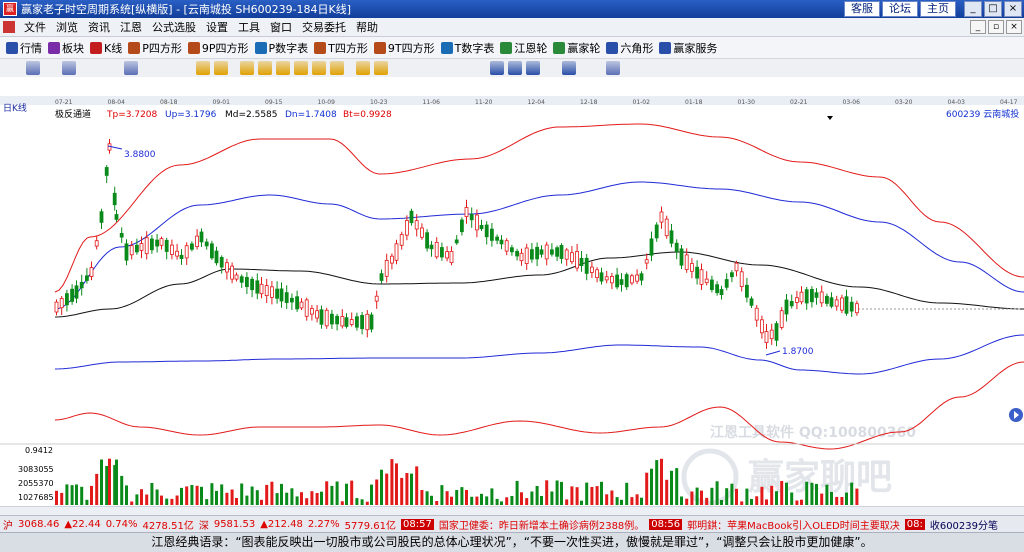 The image size is (1024, 552). I want to click on drawing-tool-5-icon, so click(105, 68).